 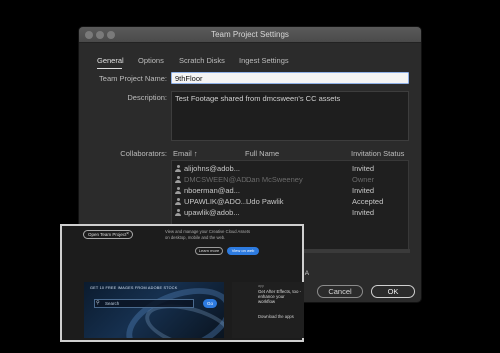 I want to click on row-status: Accepted, so click(x=368, y=201).